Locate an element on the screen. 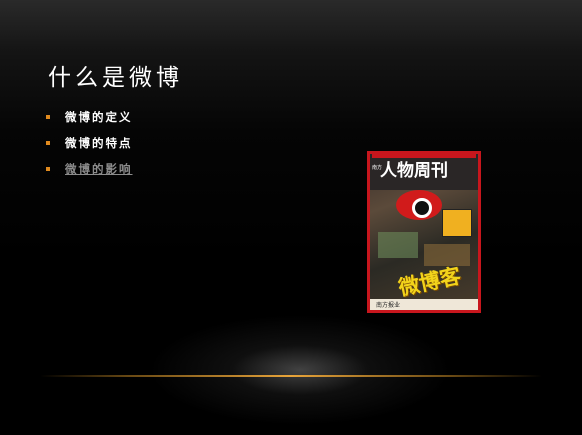  bullet-list: 微博的定义 微博的特点 微博的影响 is located at coordinates (89, 143).